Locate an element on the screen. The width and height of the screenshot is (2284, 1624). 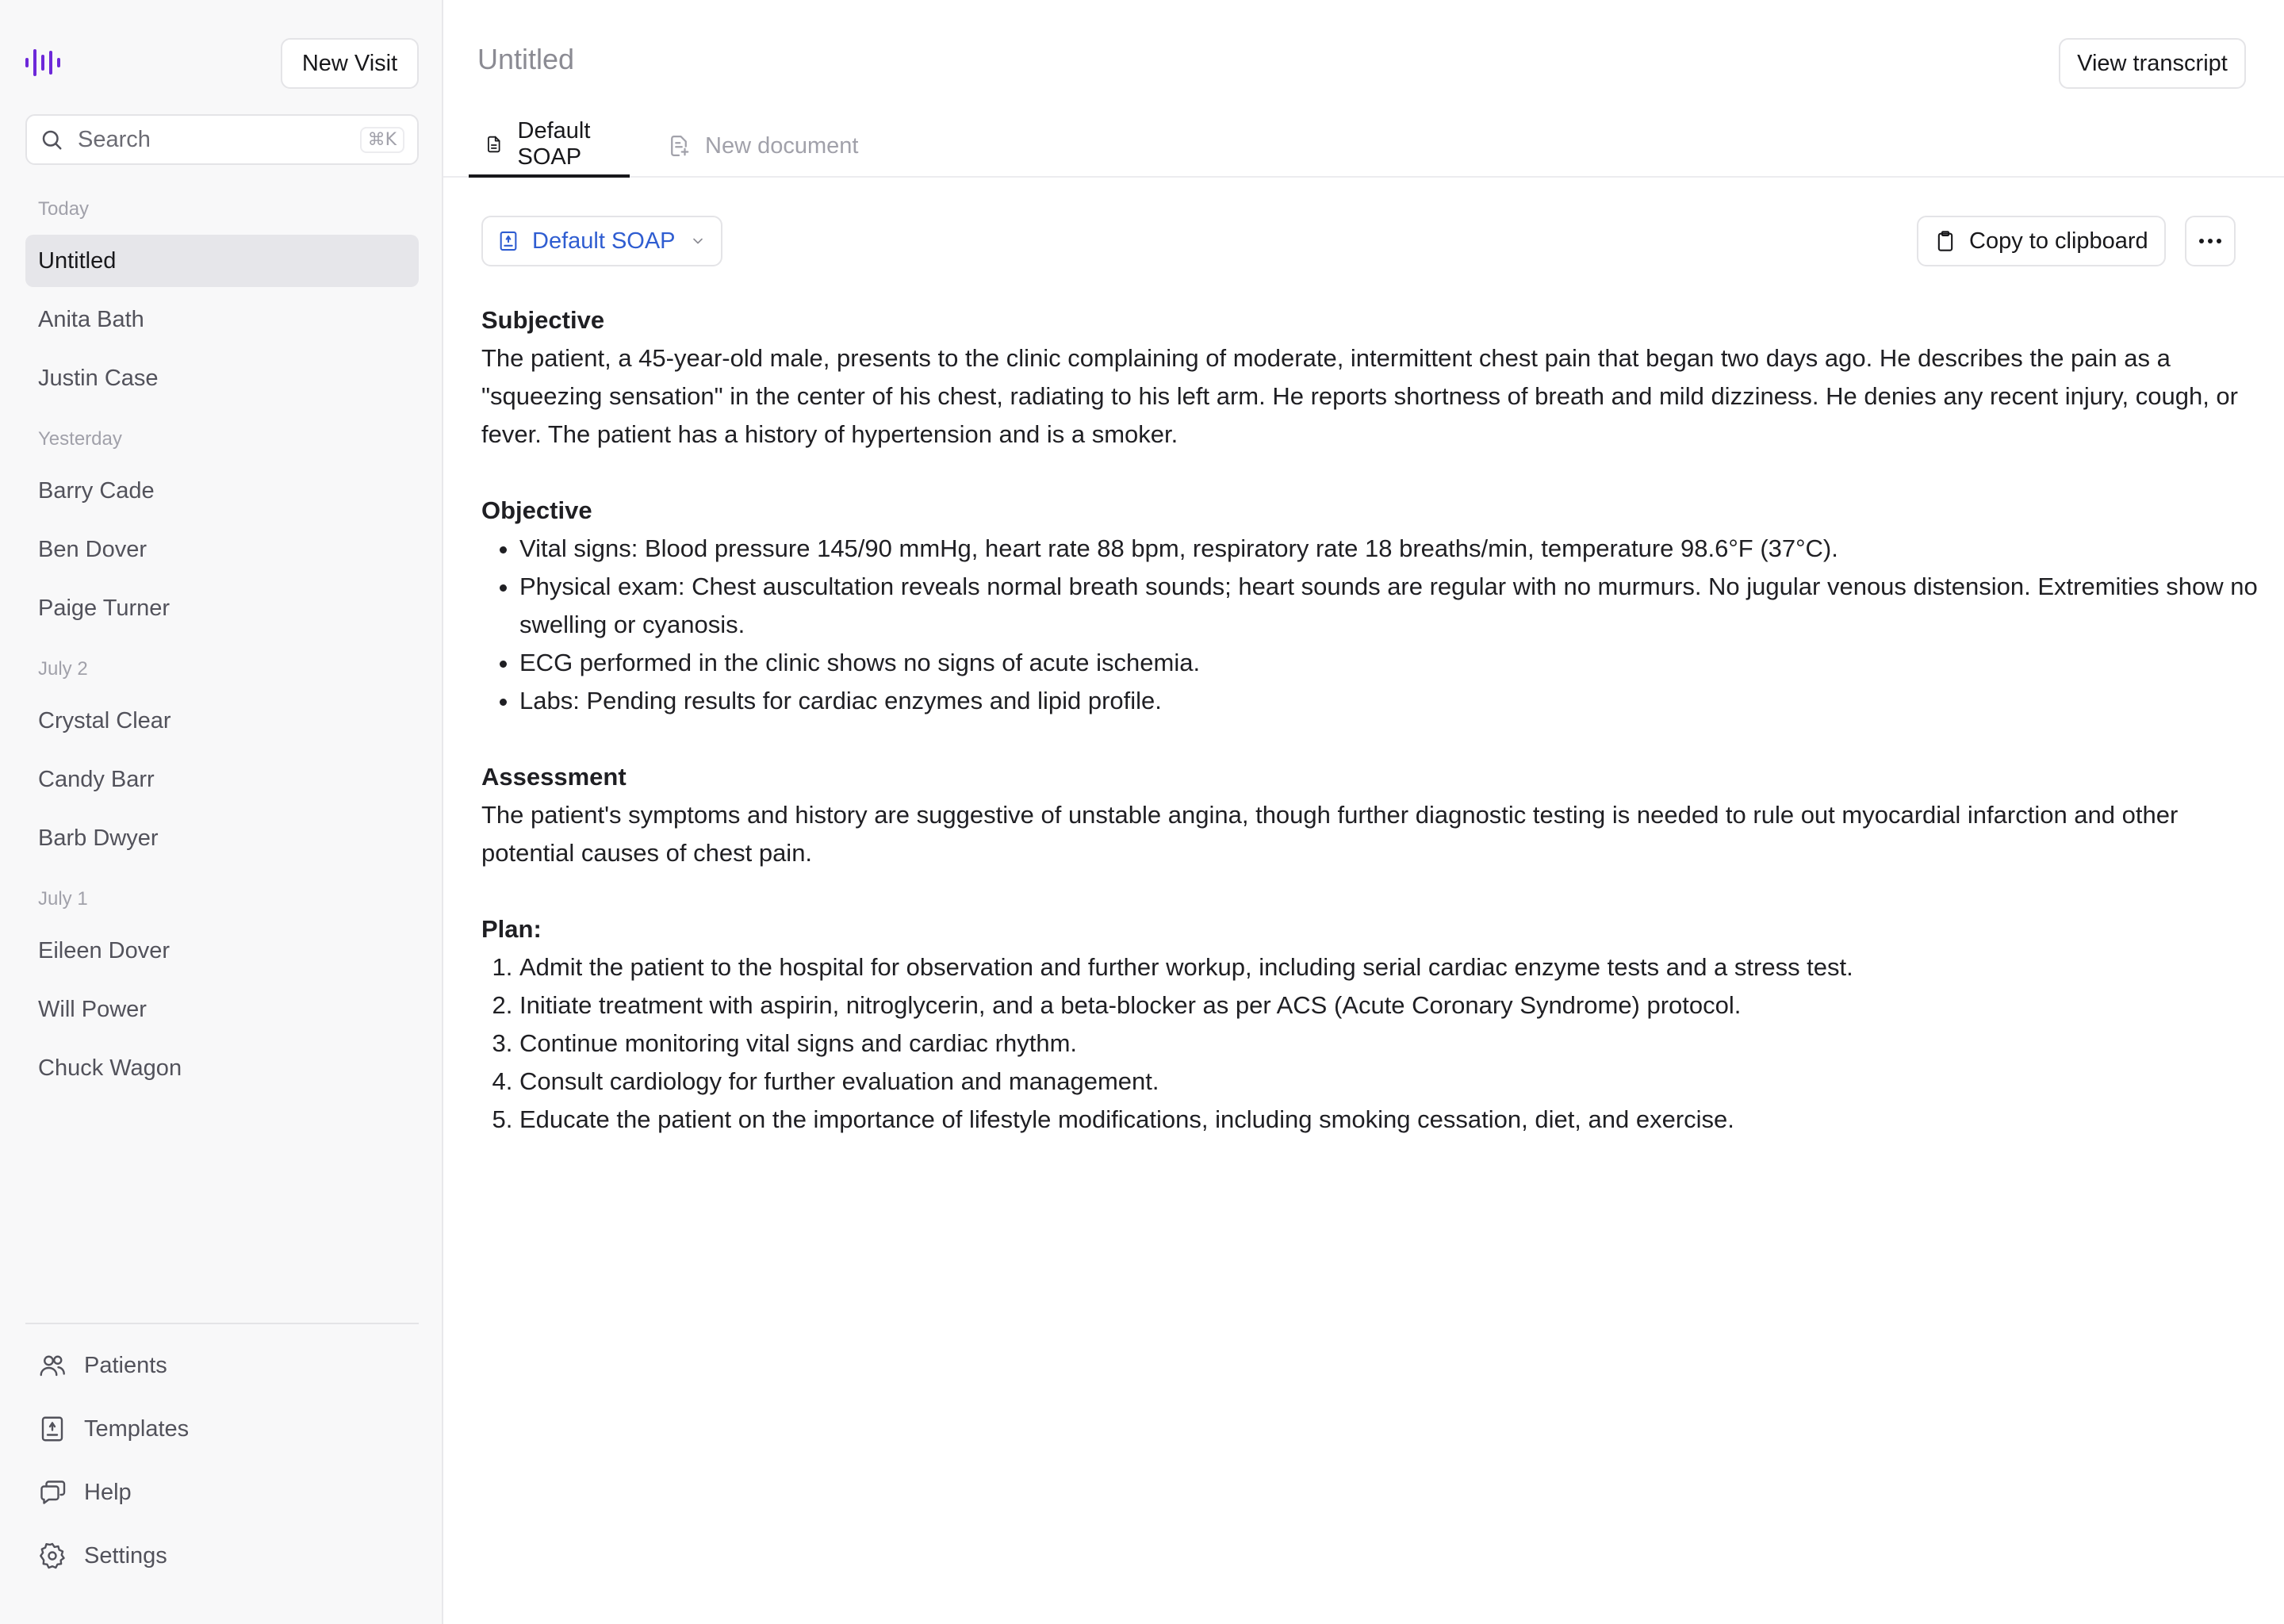
search-box: ⌘K is located at coordinates (222, 139).